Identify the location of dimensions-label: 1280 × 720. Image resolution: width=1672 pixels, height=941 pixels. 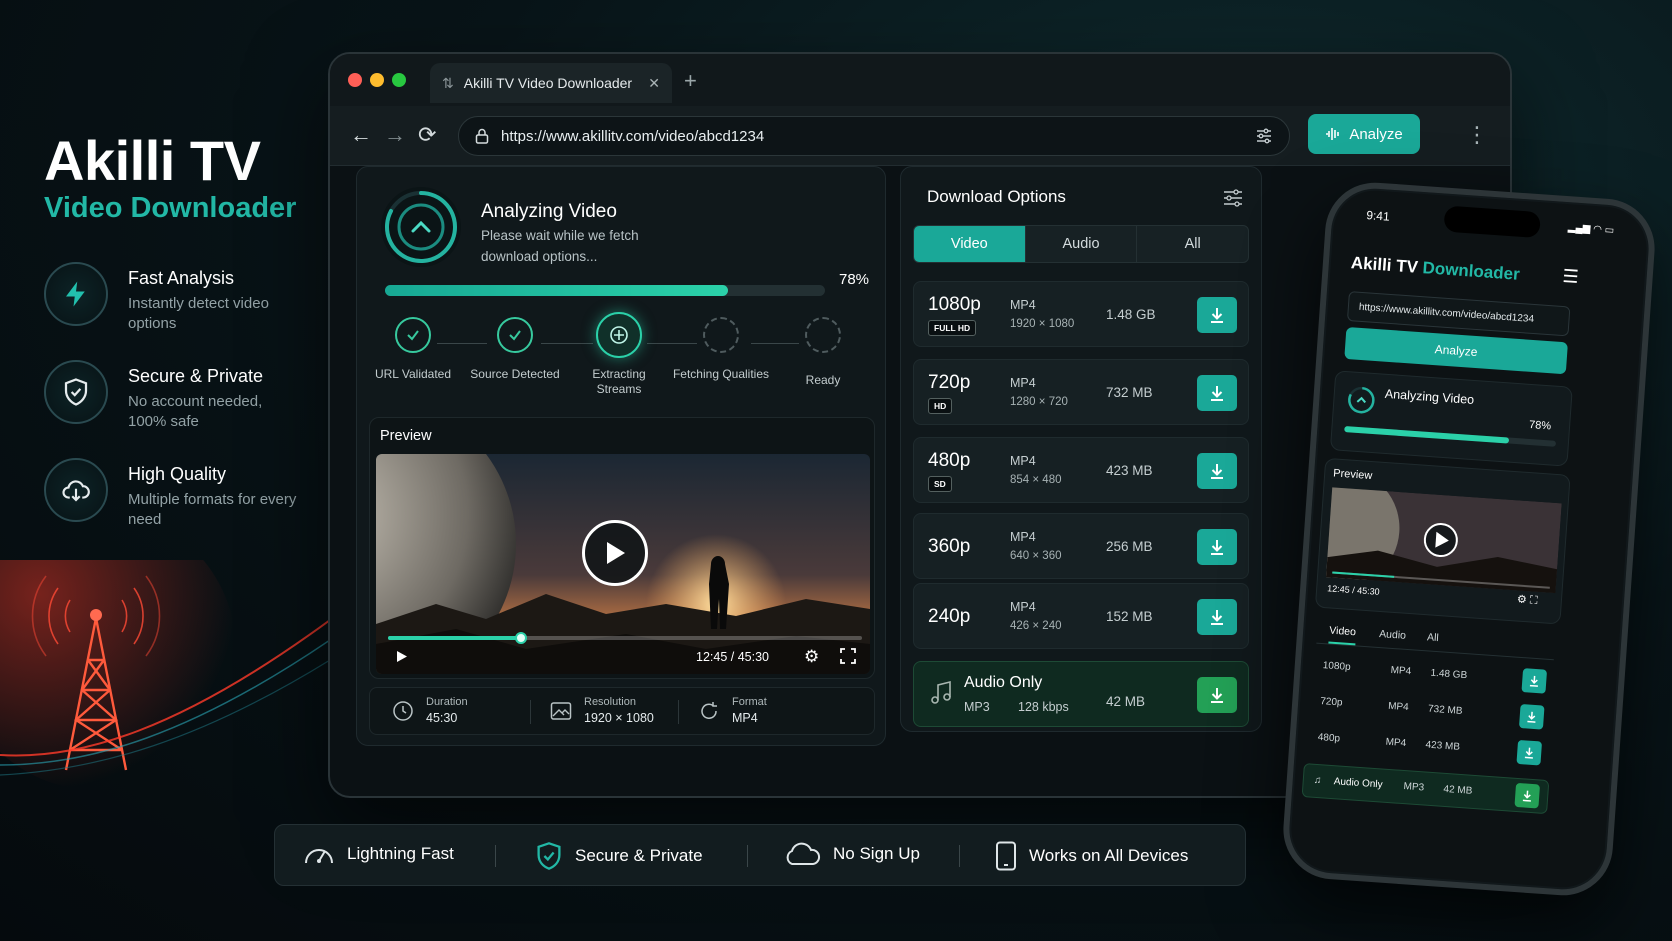
(1039, 402).